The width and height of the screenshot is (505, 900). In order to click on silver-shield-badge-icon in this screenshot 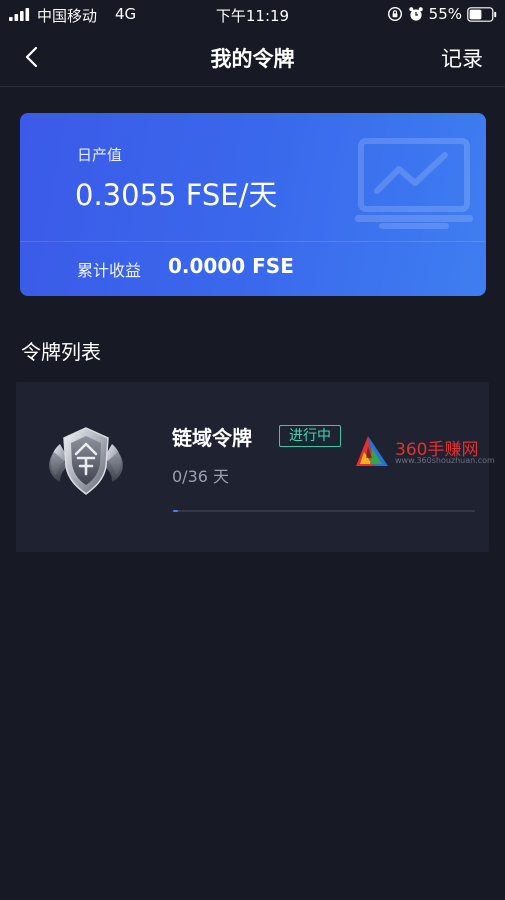, I will do `click(86, 461)`.